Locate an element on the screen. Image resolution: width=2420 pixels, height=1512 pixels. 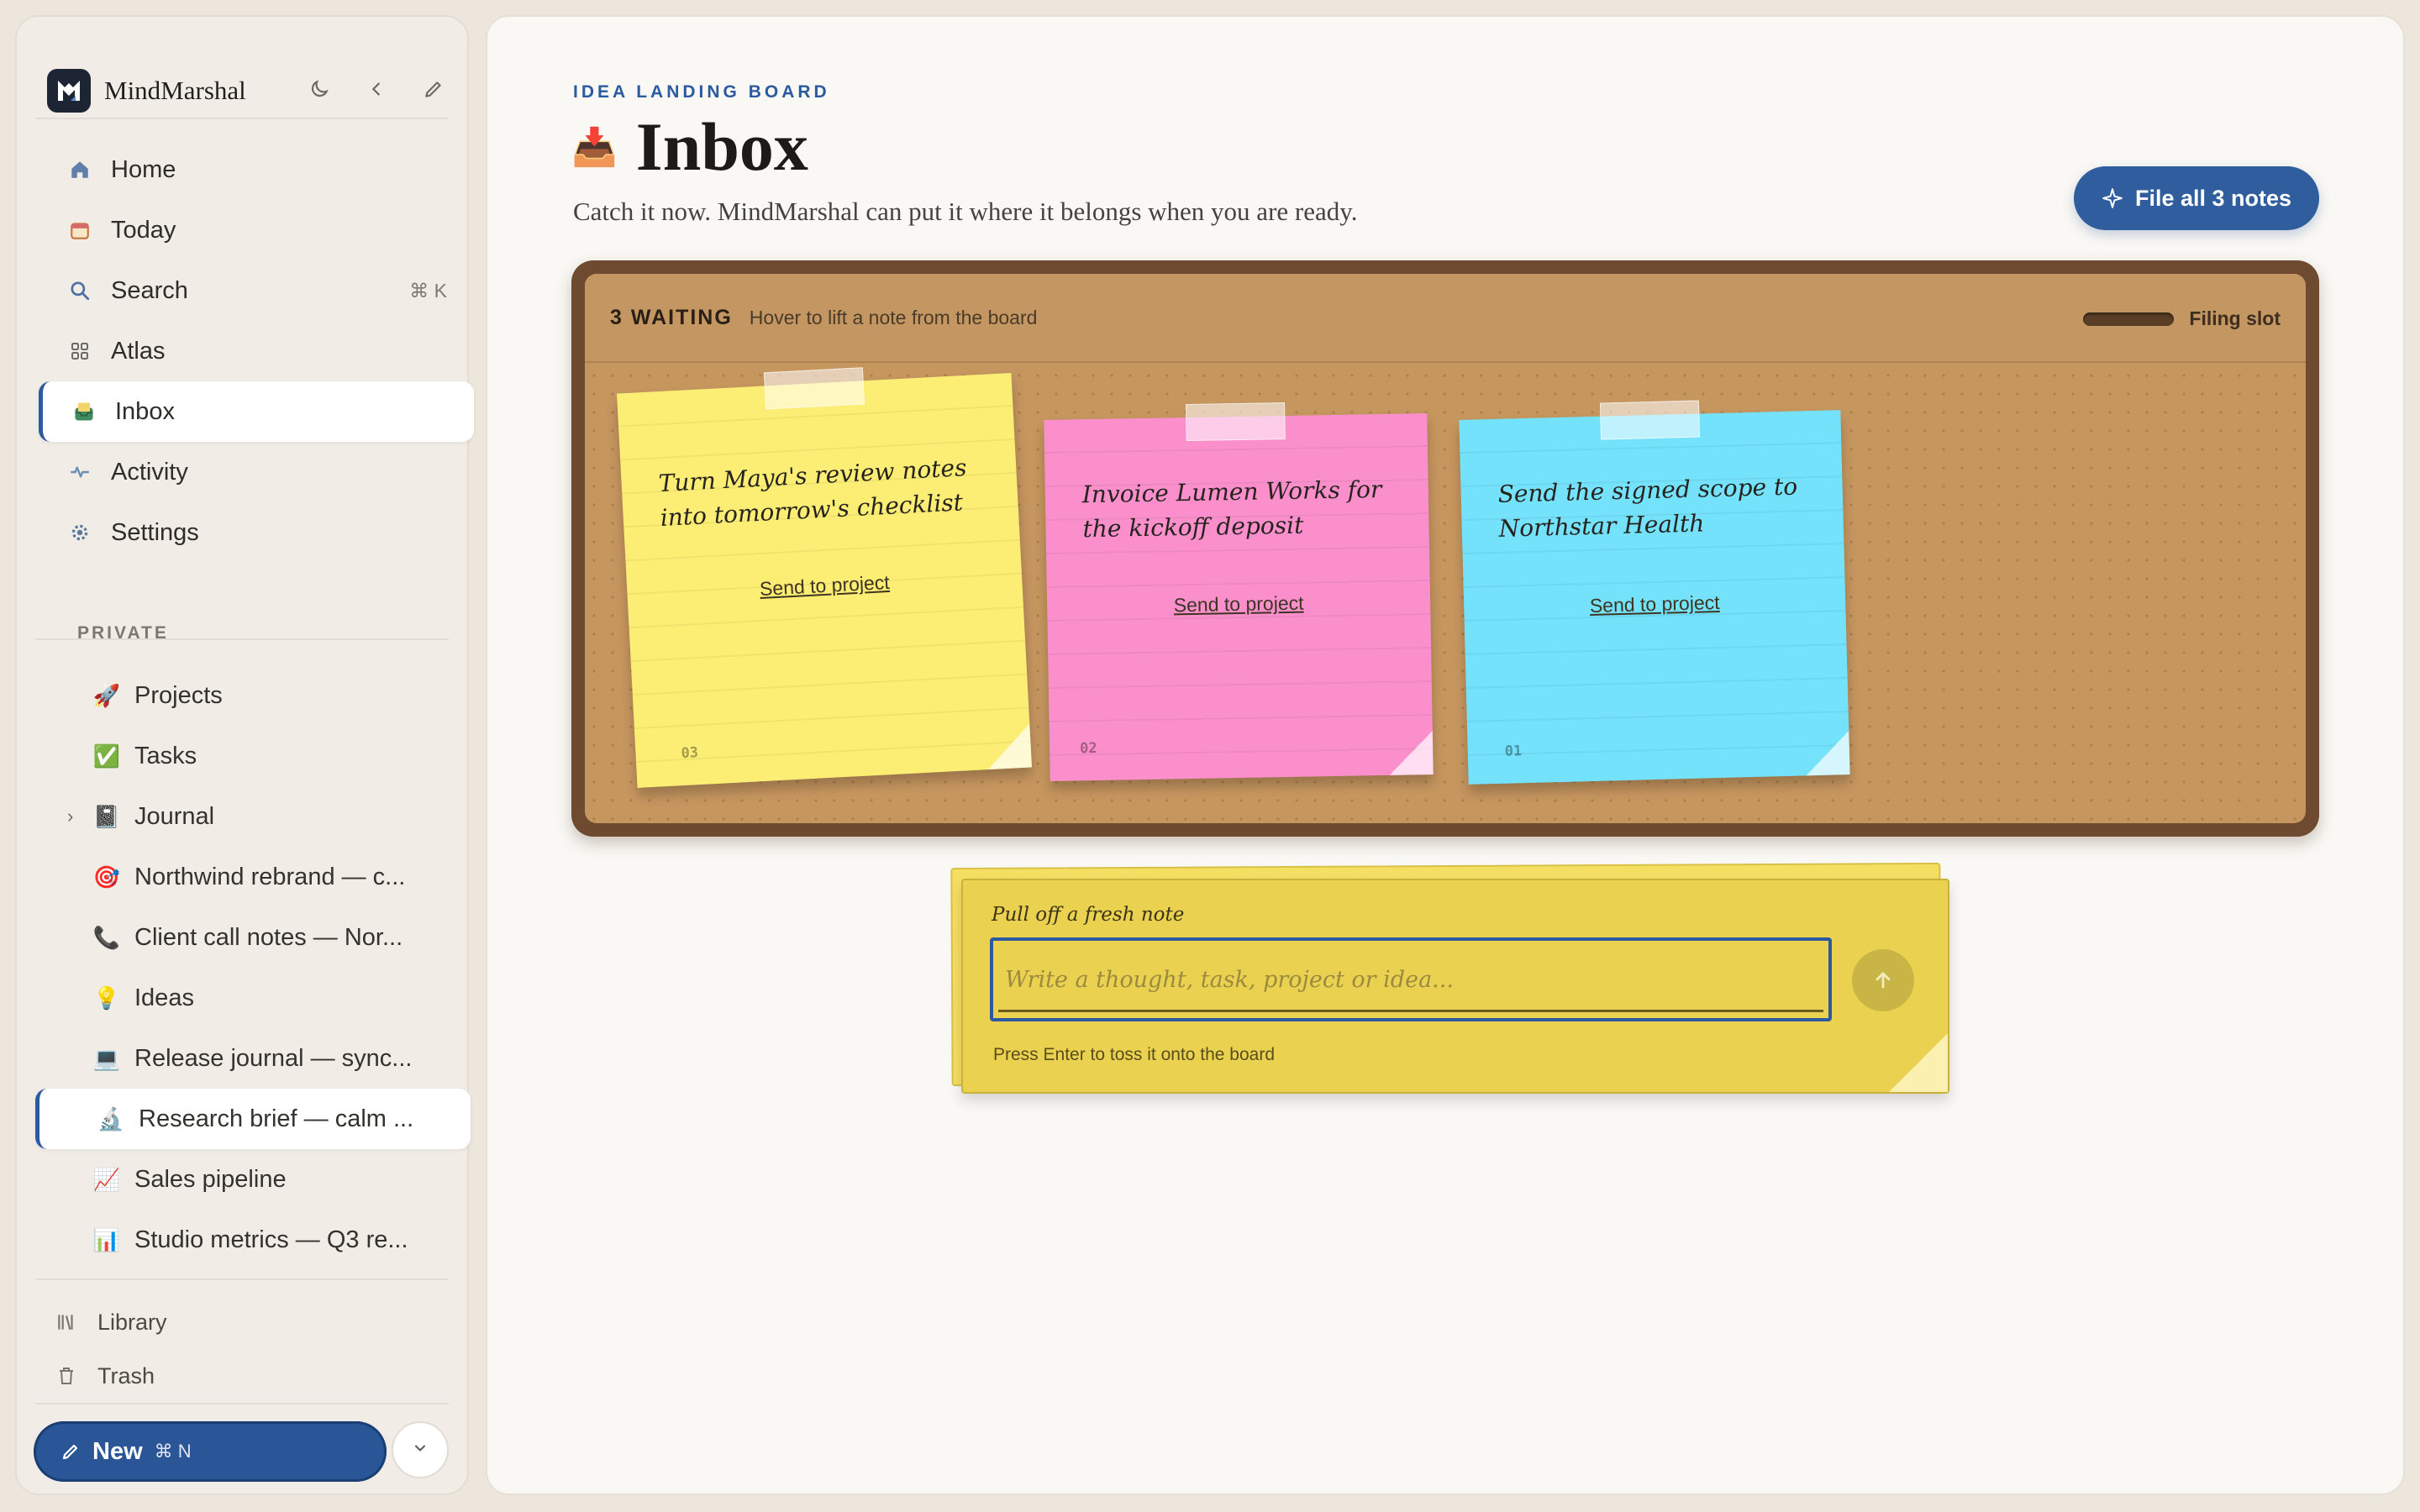
composer-label: Pull off a fresh note is located at coordinates (1088, 915).